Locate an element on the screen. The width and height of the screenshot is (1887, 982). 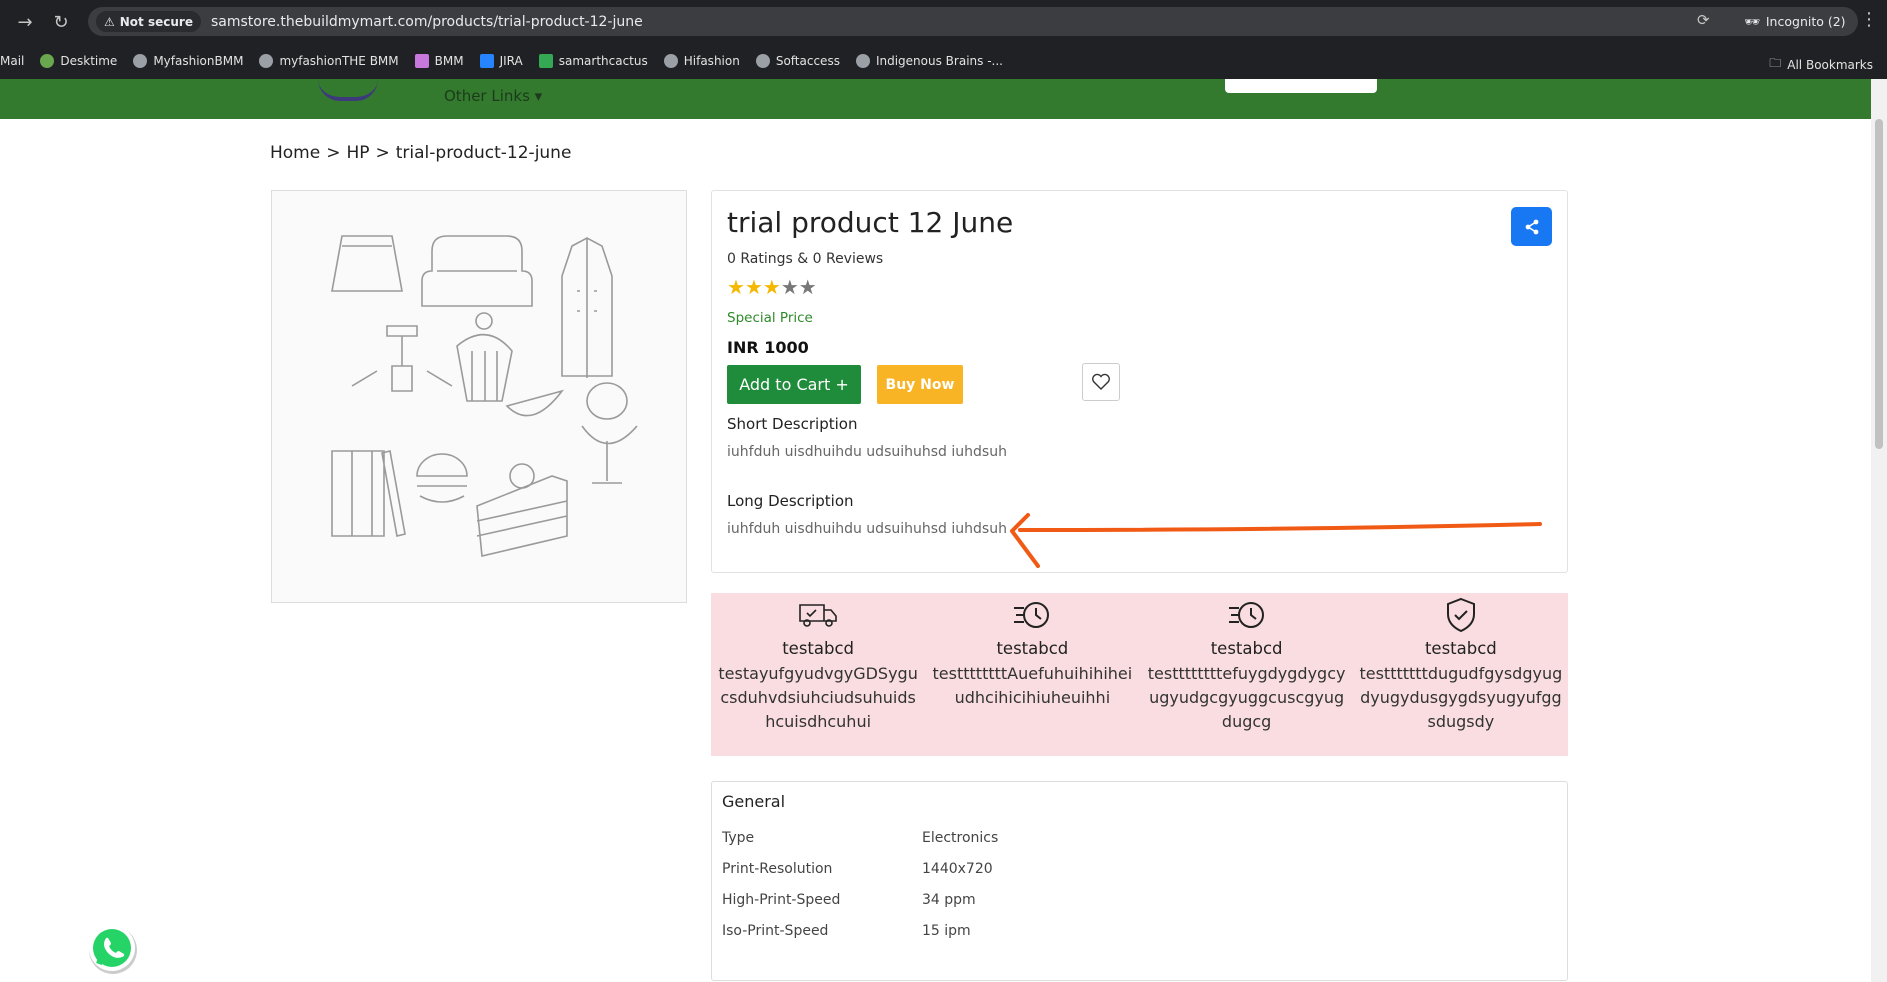
product-image is located at coordinates (479, 396).